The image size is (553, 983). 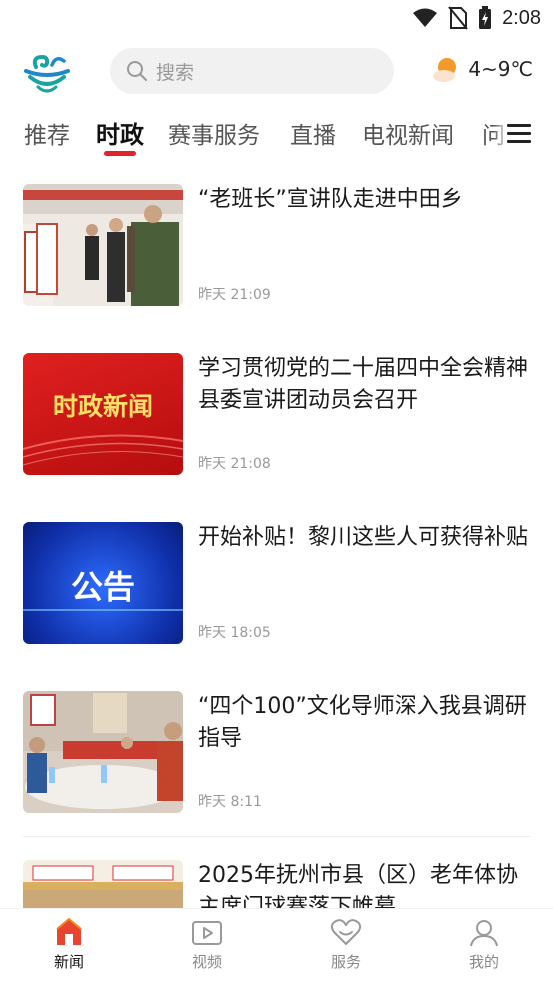 I want to click on nav-profile: 我的, so click(x=484, y=944).